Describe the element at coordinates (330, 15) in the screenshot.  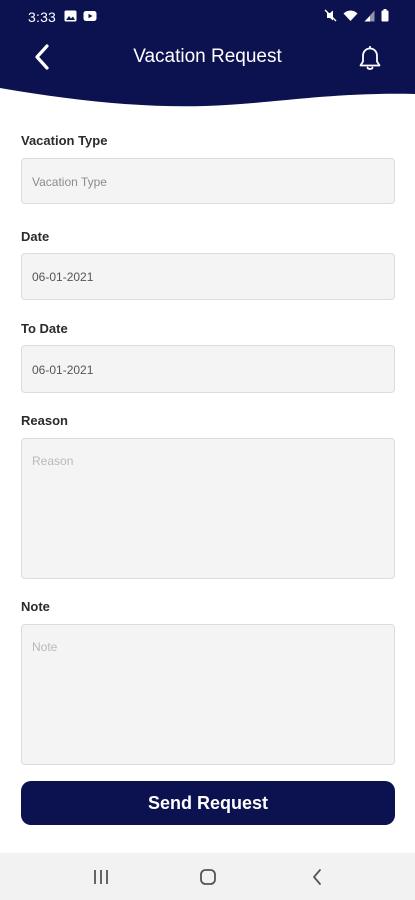
I see `mute-icon` at that location.